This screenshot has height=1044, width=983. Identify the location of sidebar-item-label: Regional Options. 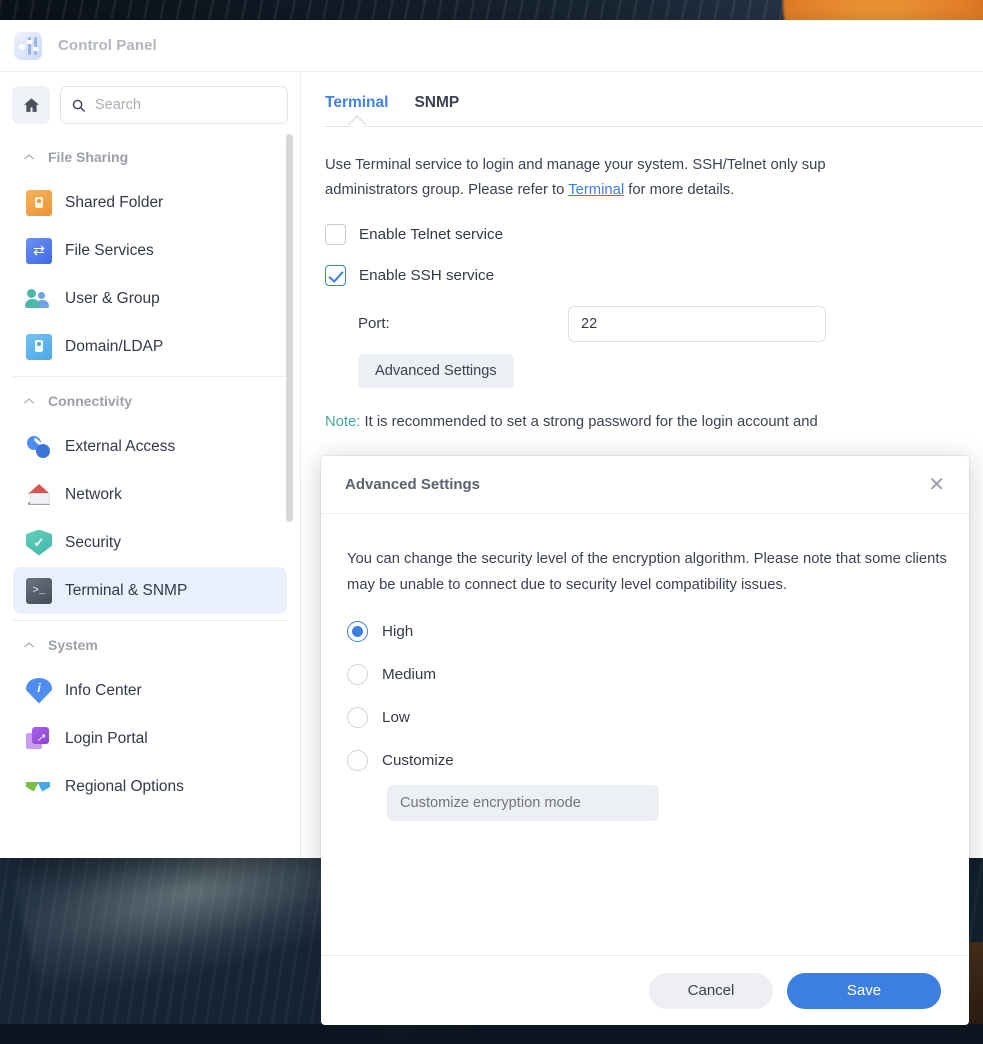
(124, 787).